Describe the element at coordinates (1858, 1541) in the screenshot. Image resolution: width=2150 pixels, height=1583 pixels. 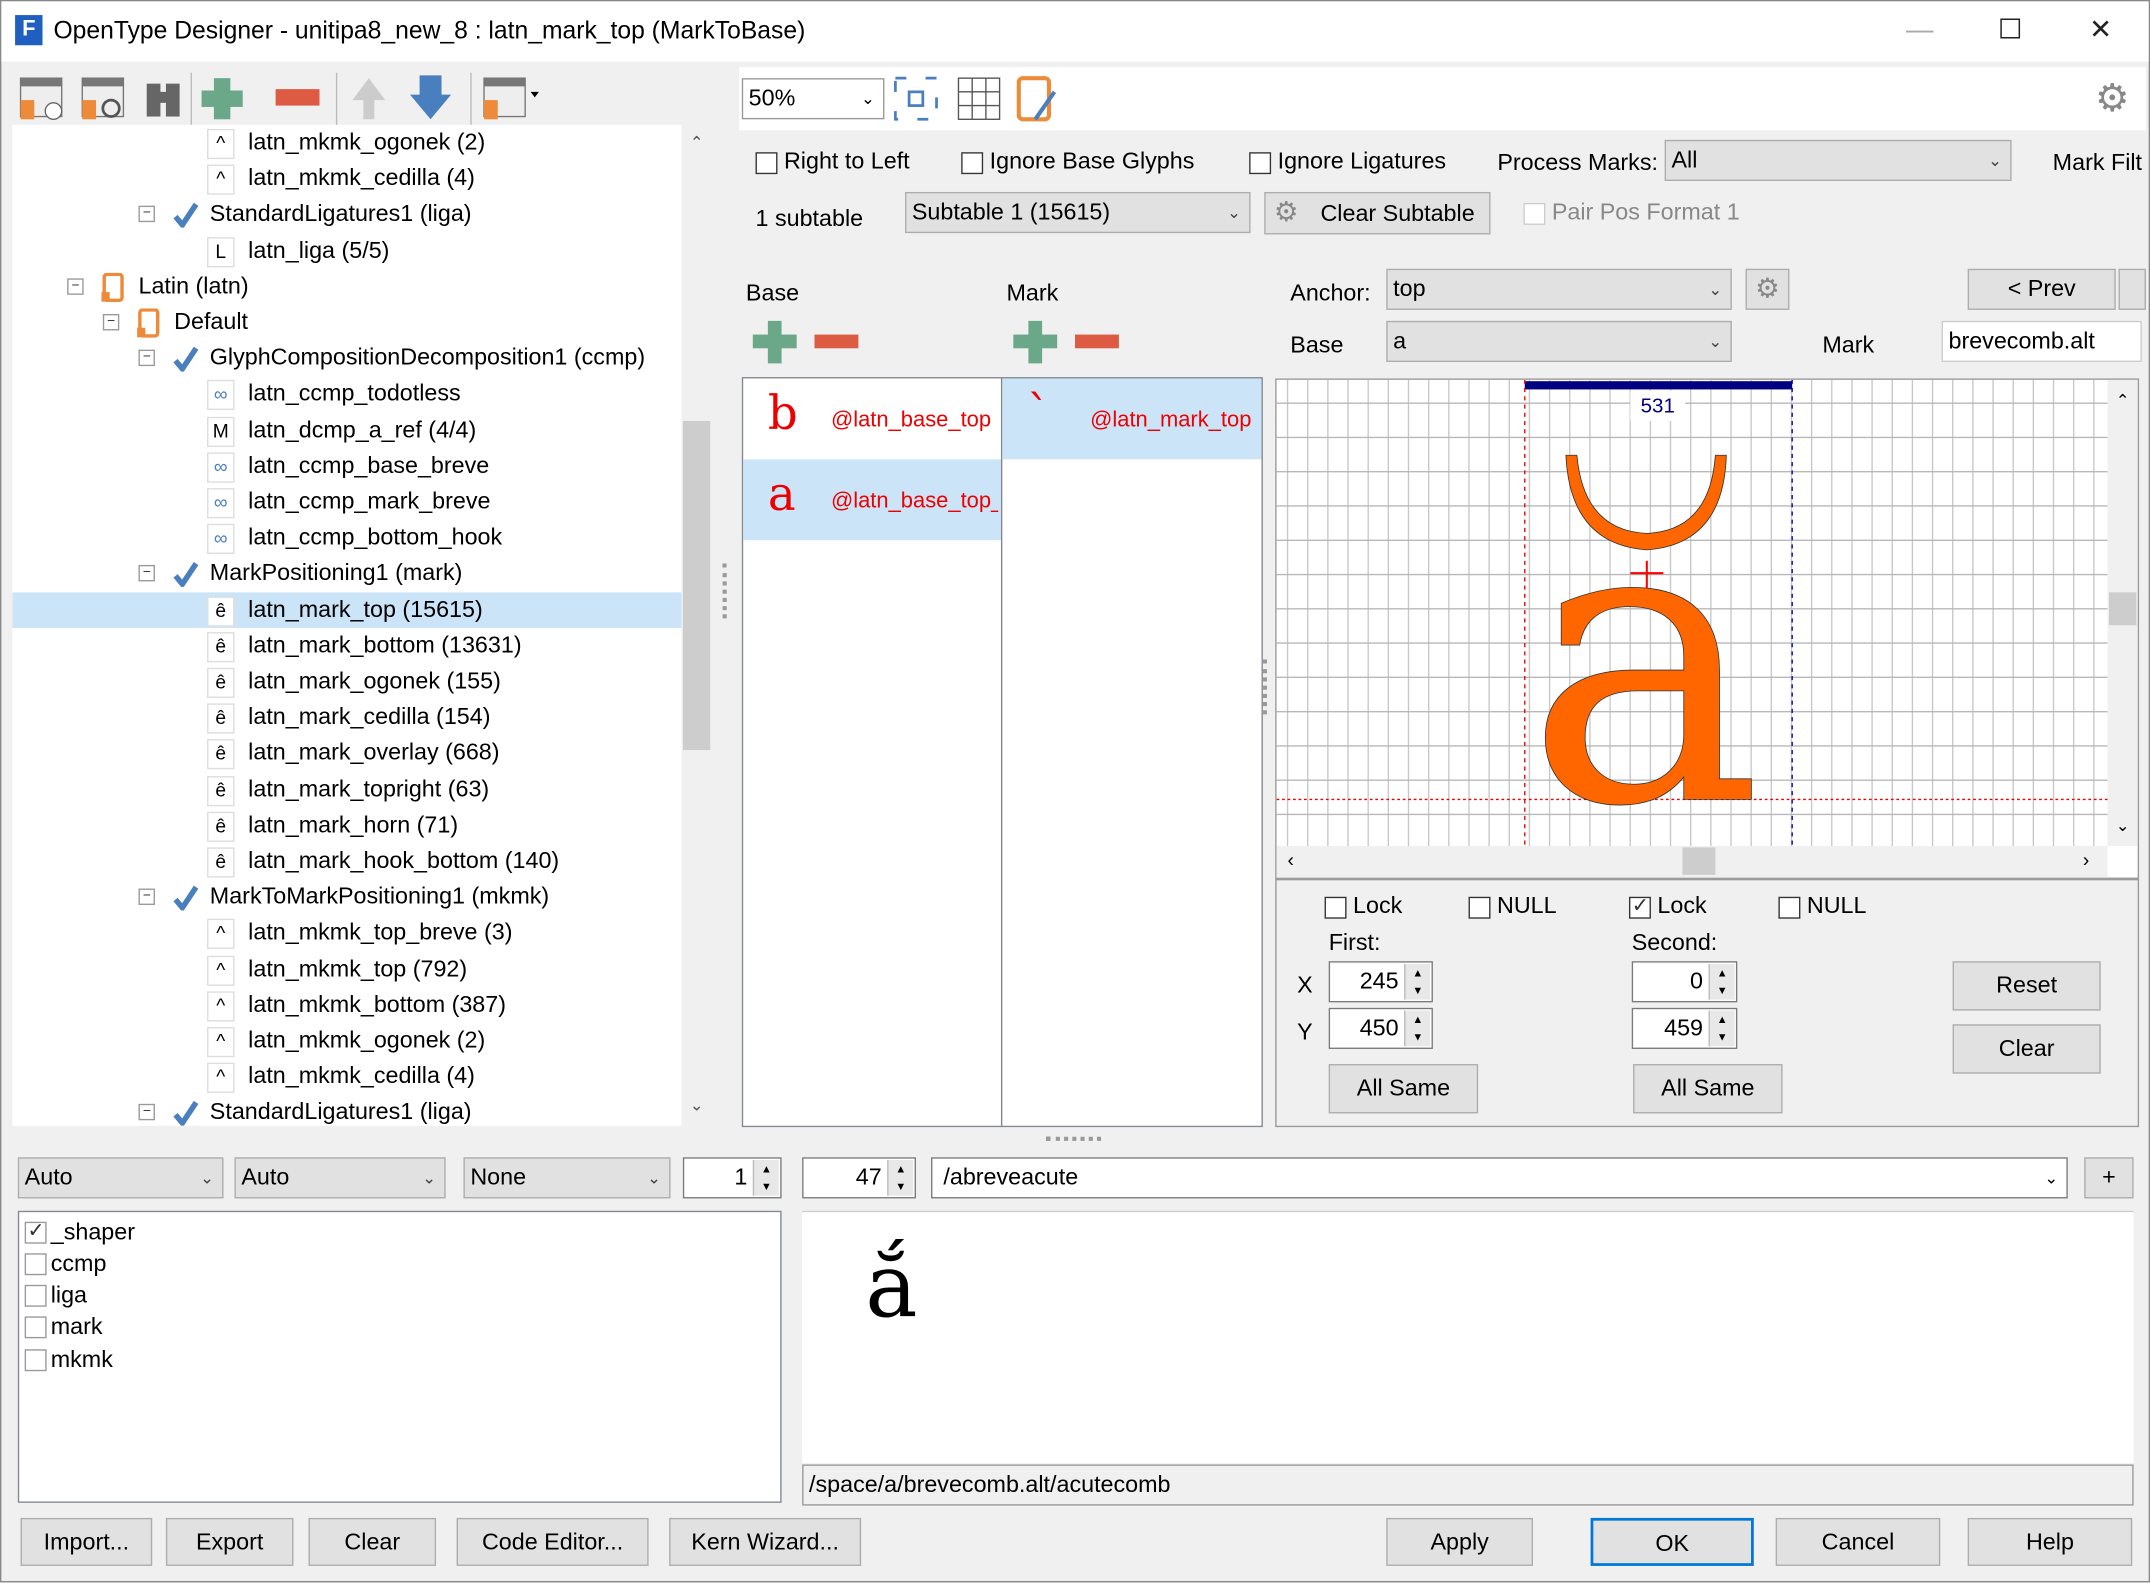
I see `cancel-button: Cancel` at that location.